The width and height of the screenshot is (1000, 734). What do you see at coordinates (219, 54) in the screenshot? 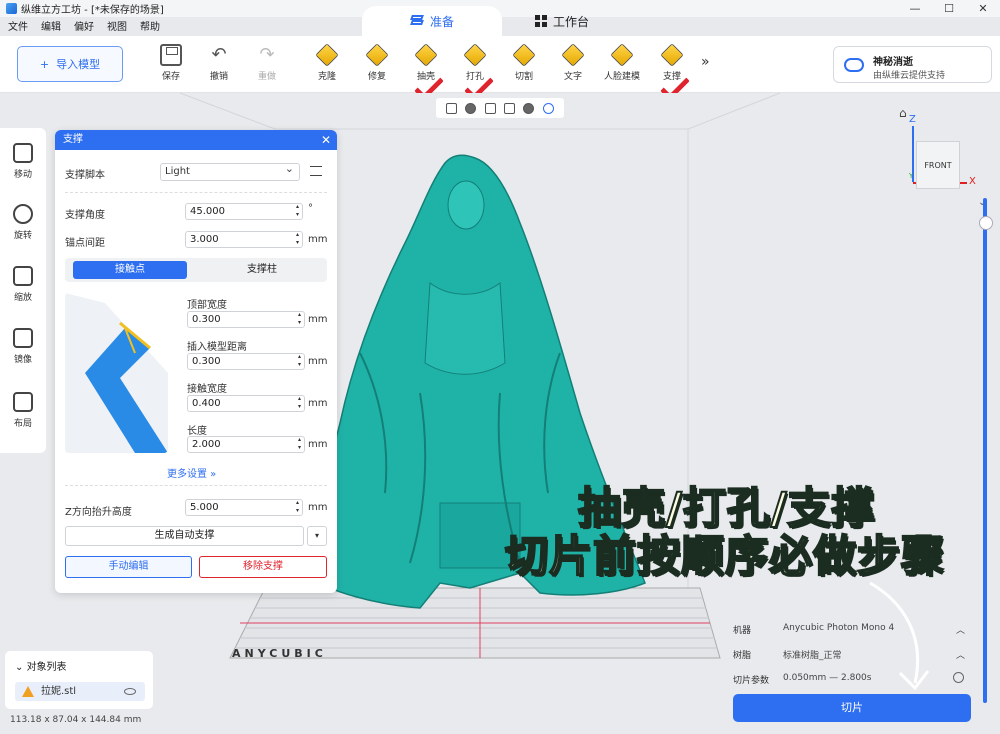
I see `undo-icon: ↶` at bounding box center [219, 54].